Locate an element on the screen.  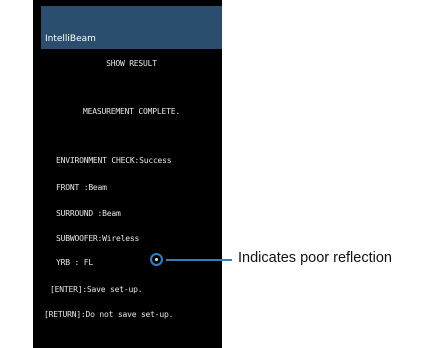
result-environment-check: ENVIRONMENT CHECK:Success is located at coordinates (114, 160).